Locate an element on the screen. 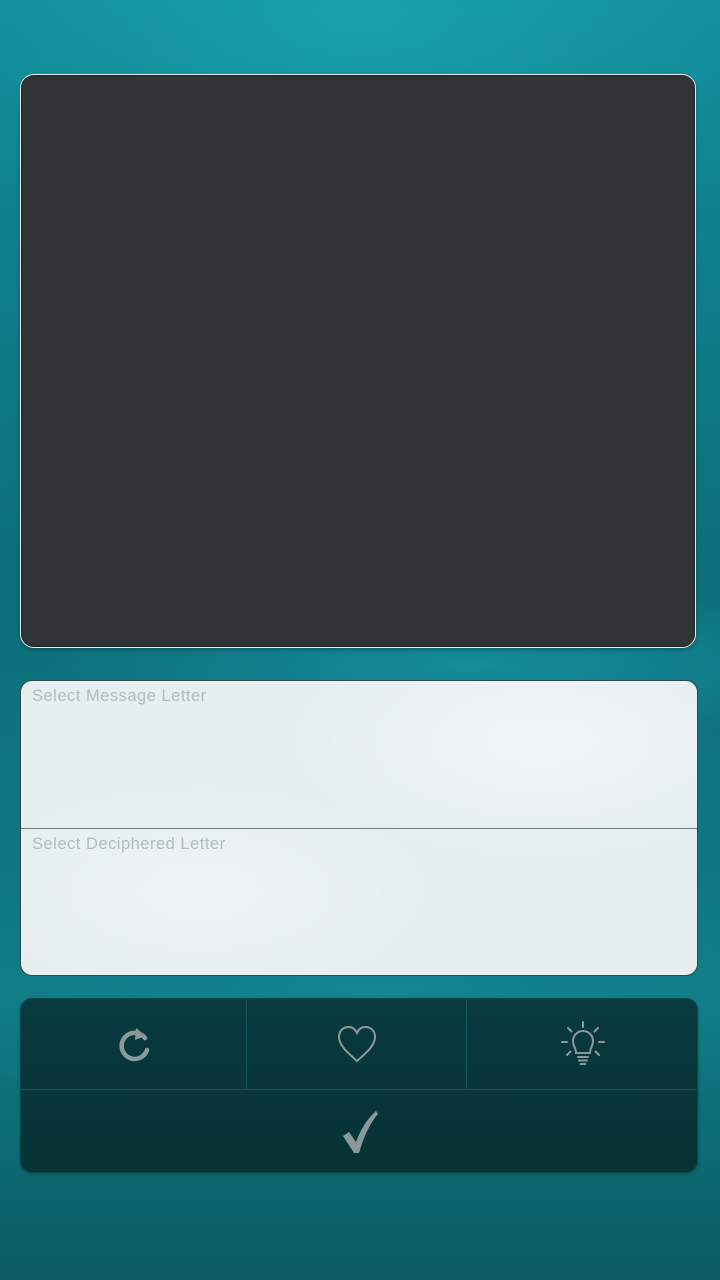  favorite-button is located at coordinates (357, 1044).